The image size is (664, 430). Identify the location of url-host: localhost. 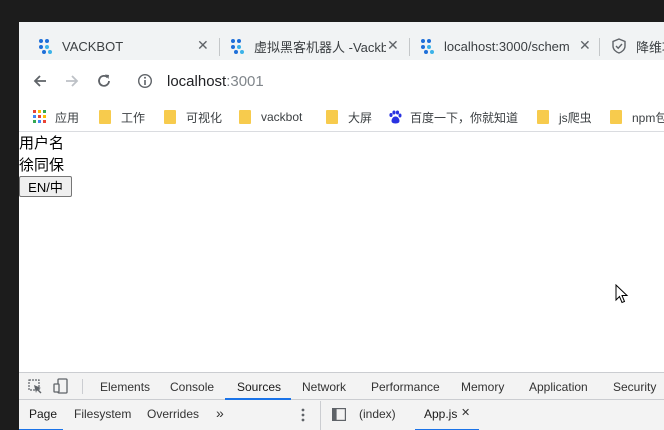
(197, 81).